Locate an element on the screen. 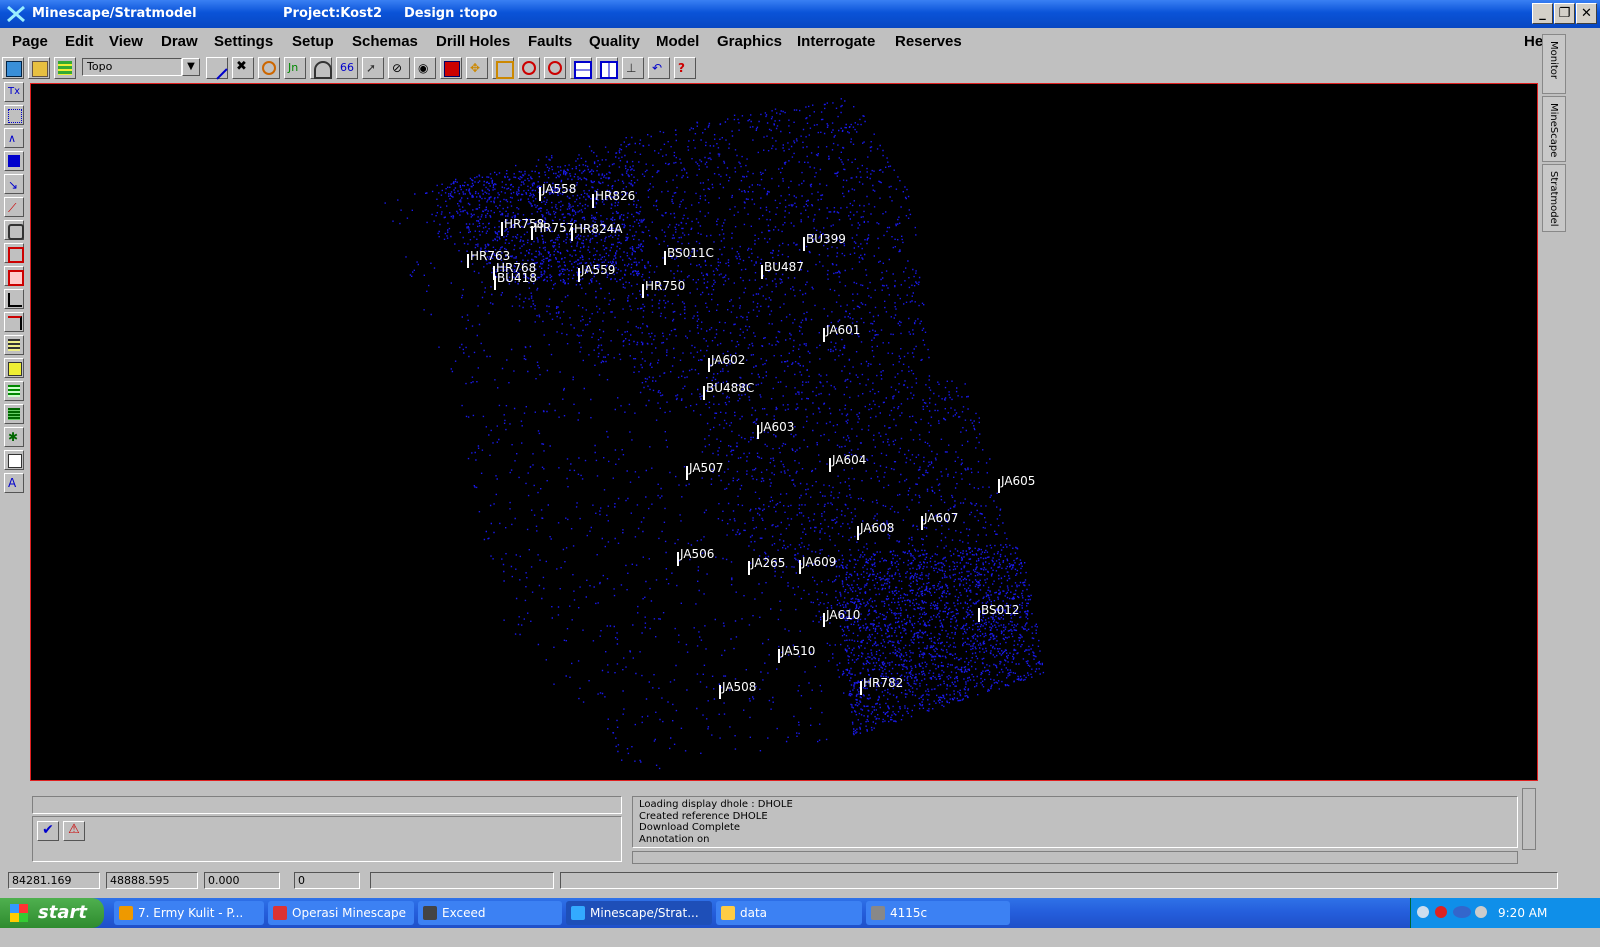 The height and width of the screenshot is (947, 1600). command-input is located at coordinates (327, 805).